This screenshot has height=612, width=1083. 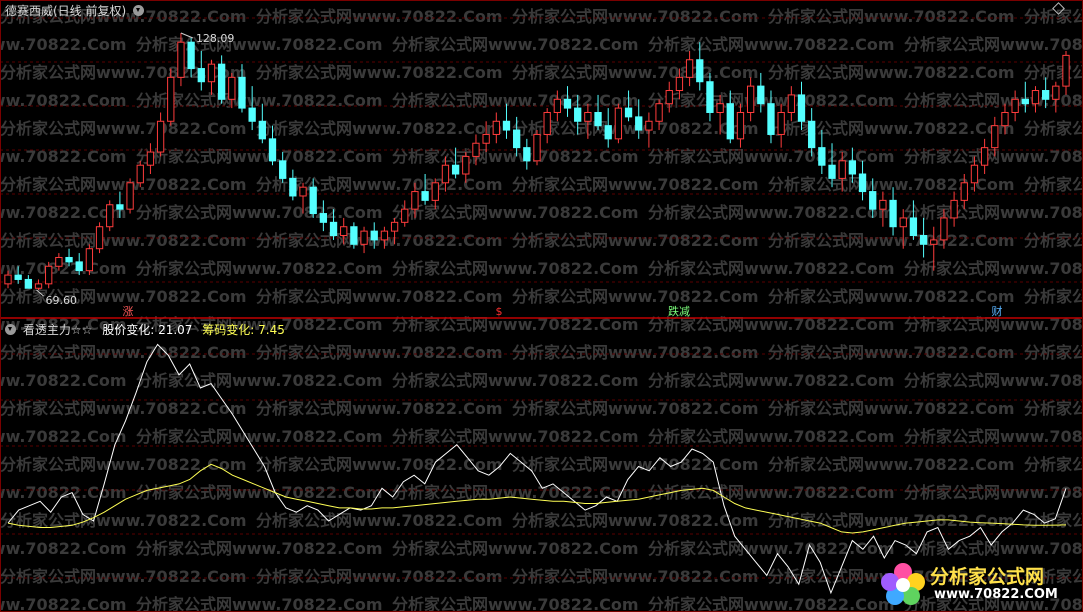 What do you see at coordinates (679, 311) in the screenshot?
I see `signal-label: 跌减` at bounding box center [679, 311].